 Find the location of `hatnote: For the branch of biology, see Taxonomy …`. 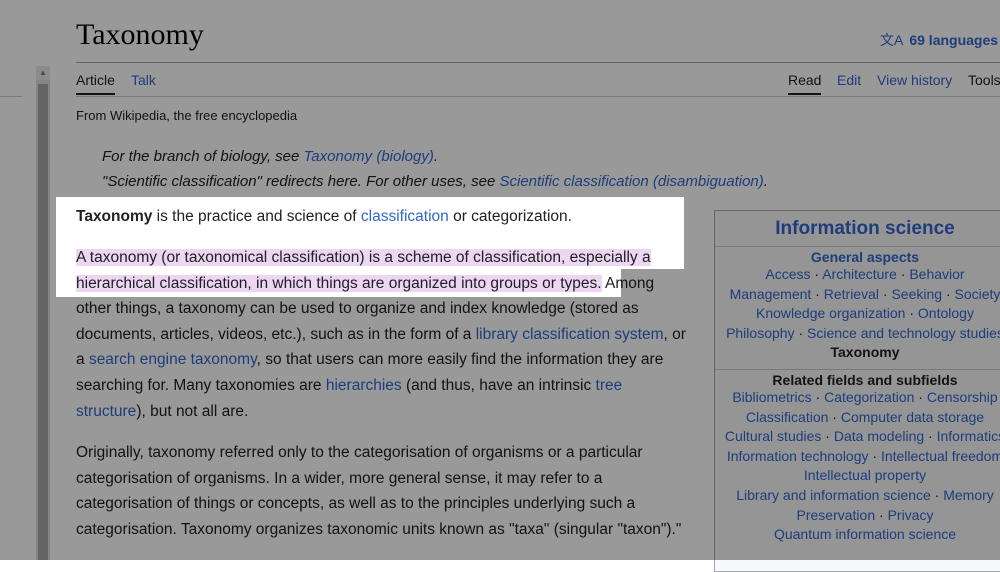

hatnote: For the branch of biology, see Taxonomy … is located at coordinates (270, 156).